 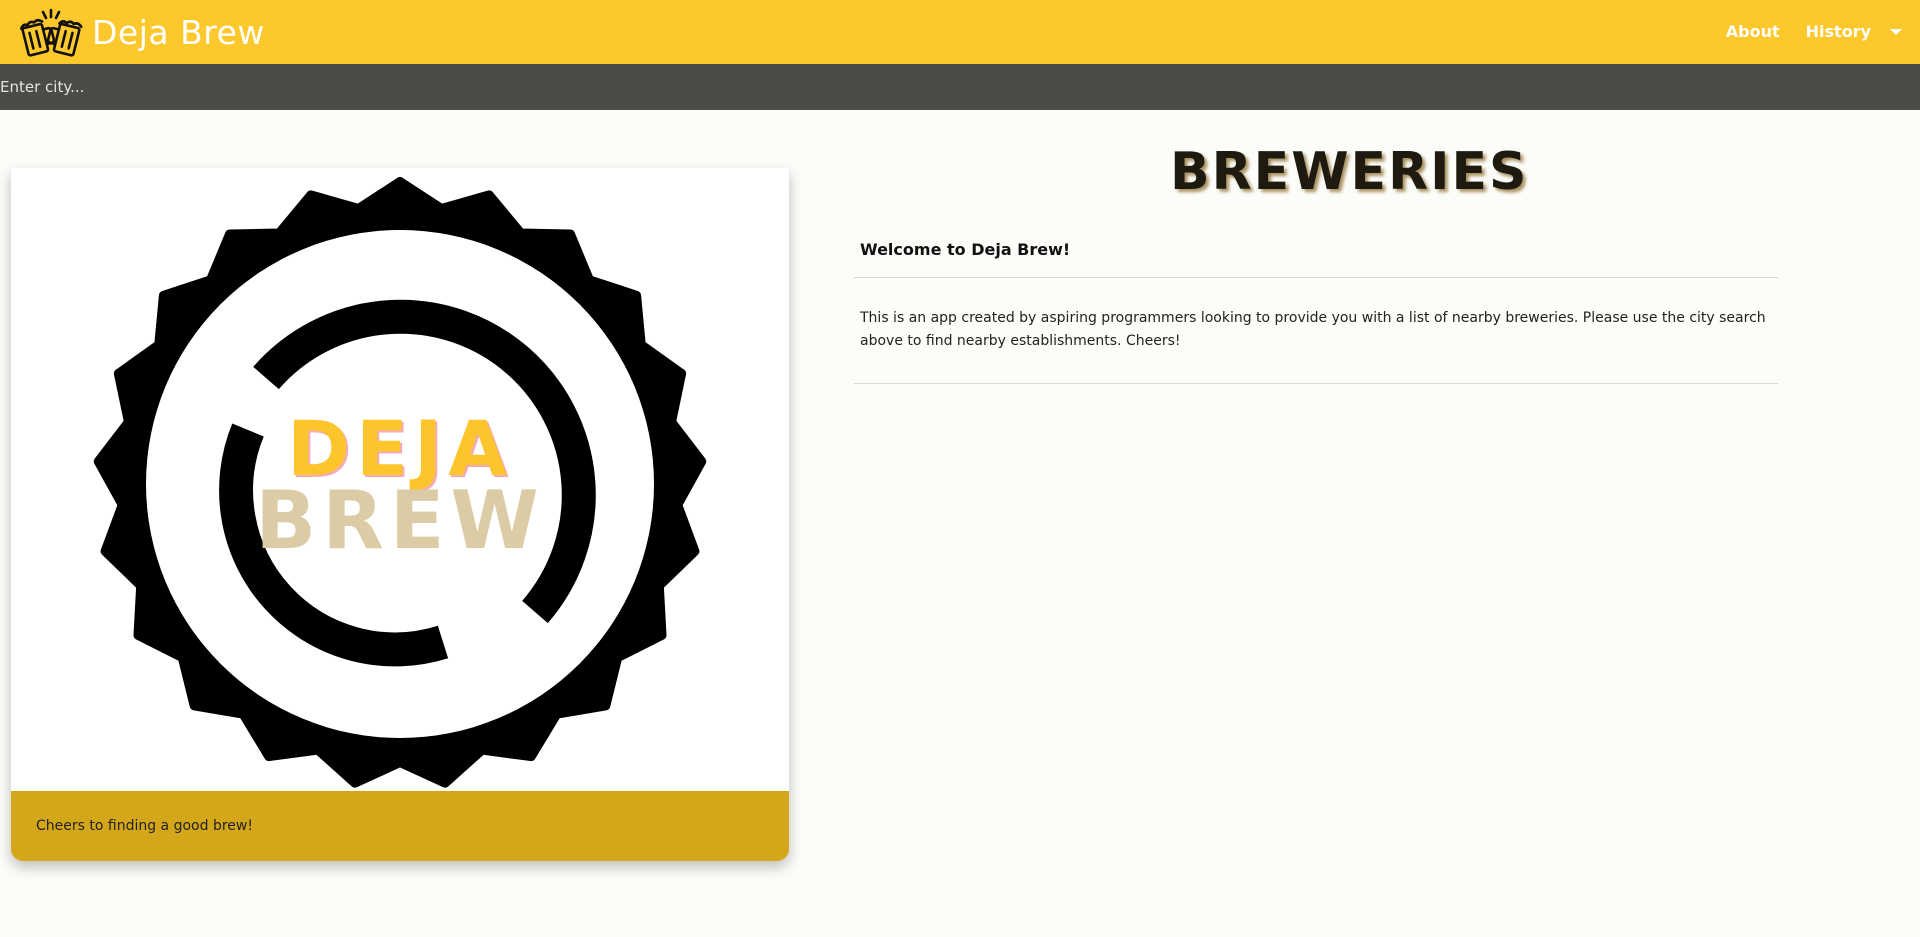 What do you see at coordinates (1838, 32) in the screenshot?
I see `nav-history-link: History` at bounding box center [1838, 32].